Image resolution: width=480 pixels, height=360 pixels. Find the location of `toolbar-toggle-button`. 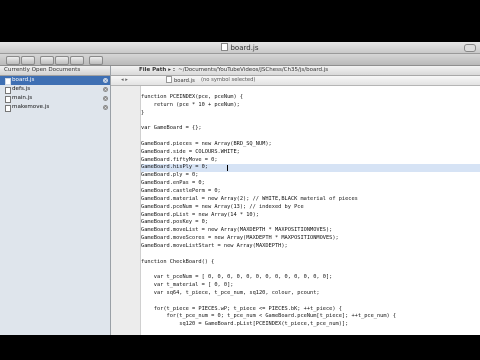

toolbar-toggle-button is located at coordinates (470, 48).